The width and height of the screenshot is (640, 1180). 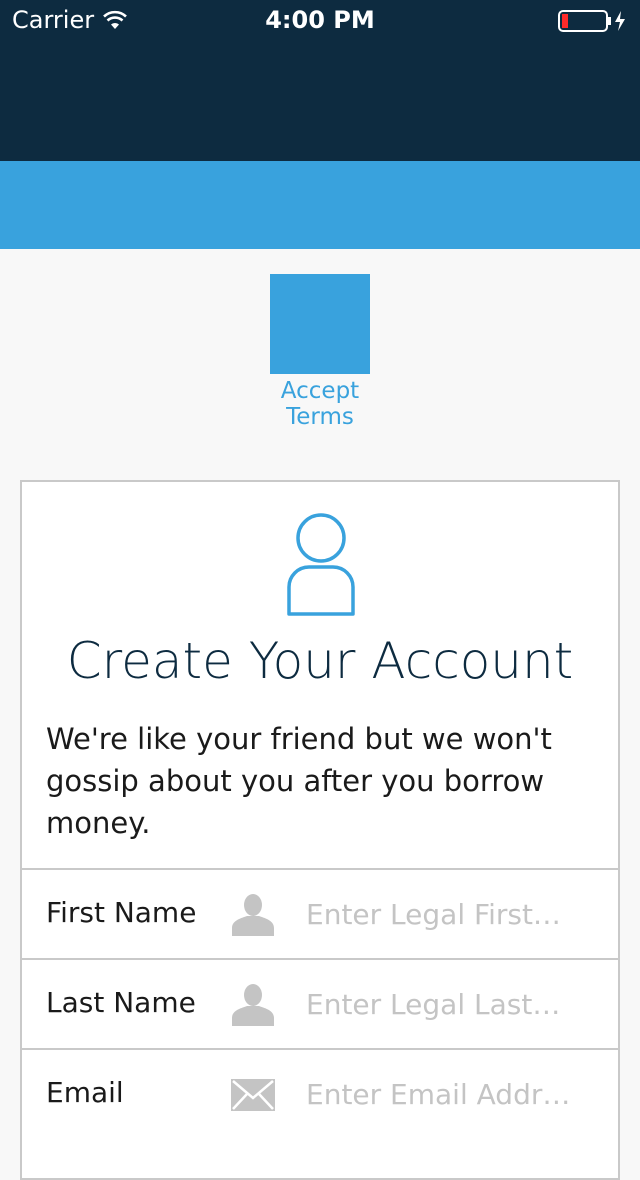 I want to click on envelope-icon, so click(x=253, y=1095).